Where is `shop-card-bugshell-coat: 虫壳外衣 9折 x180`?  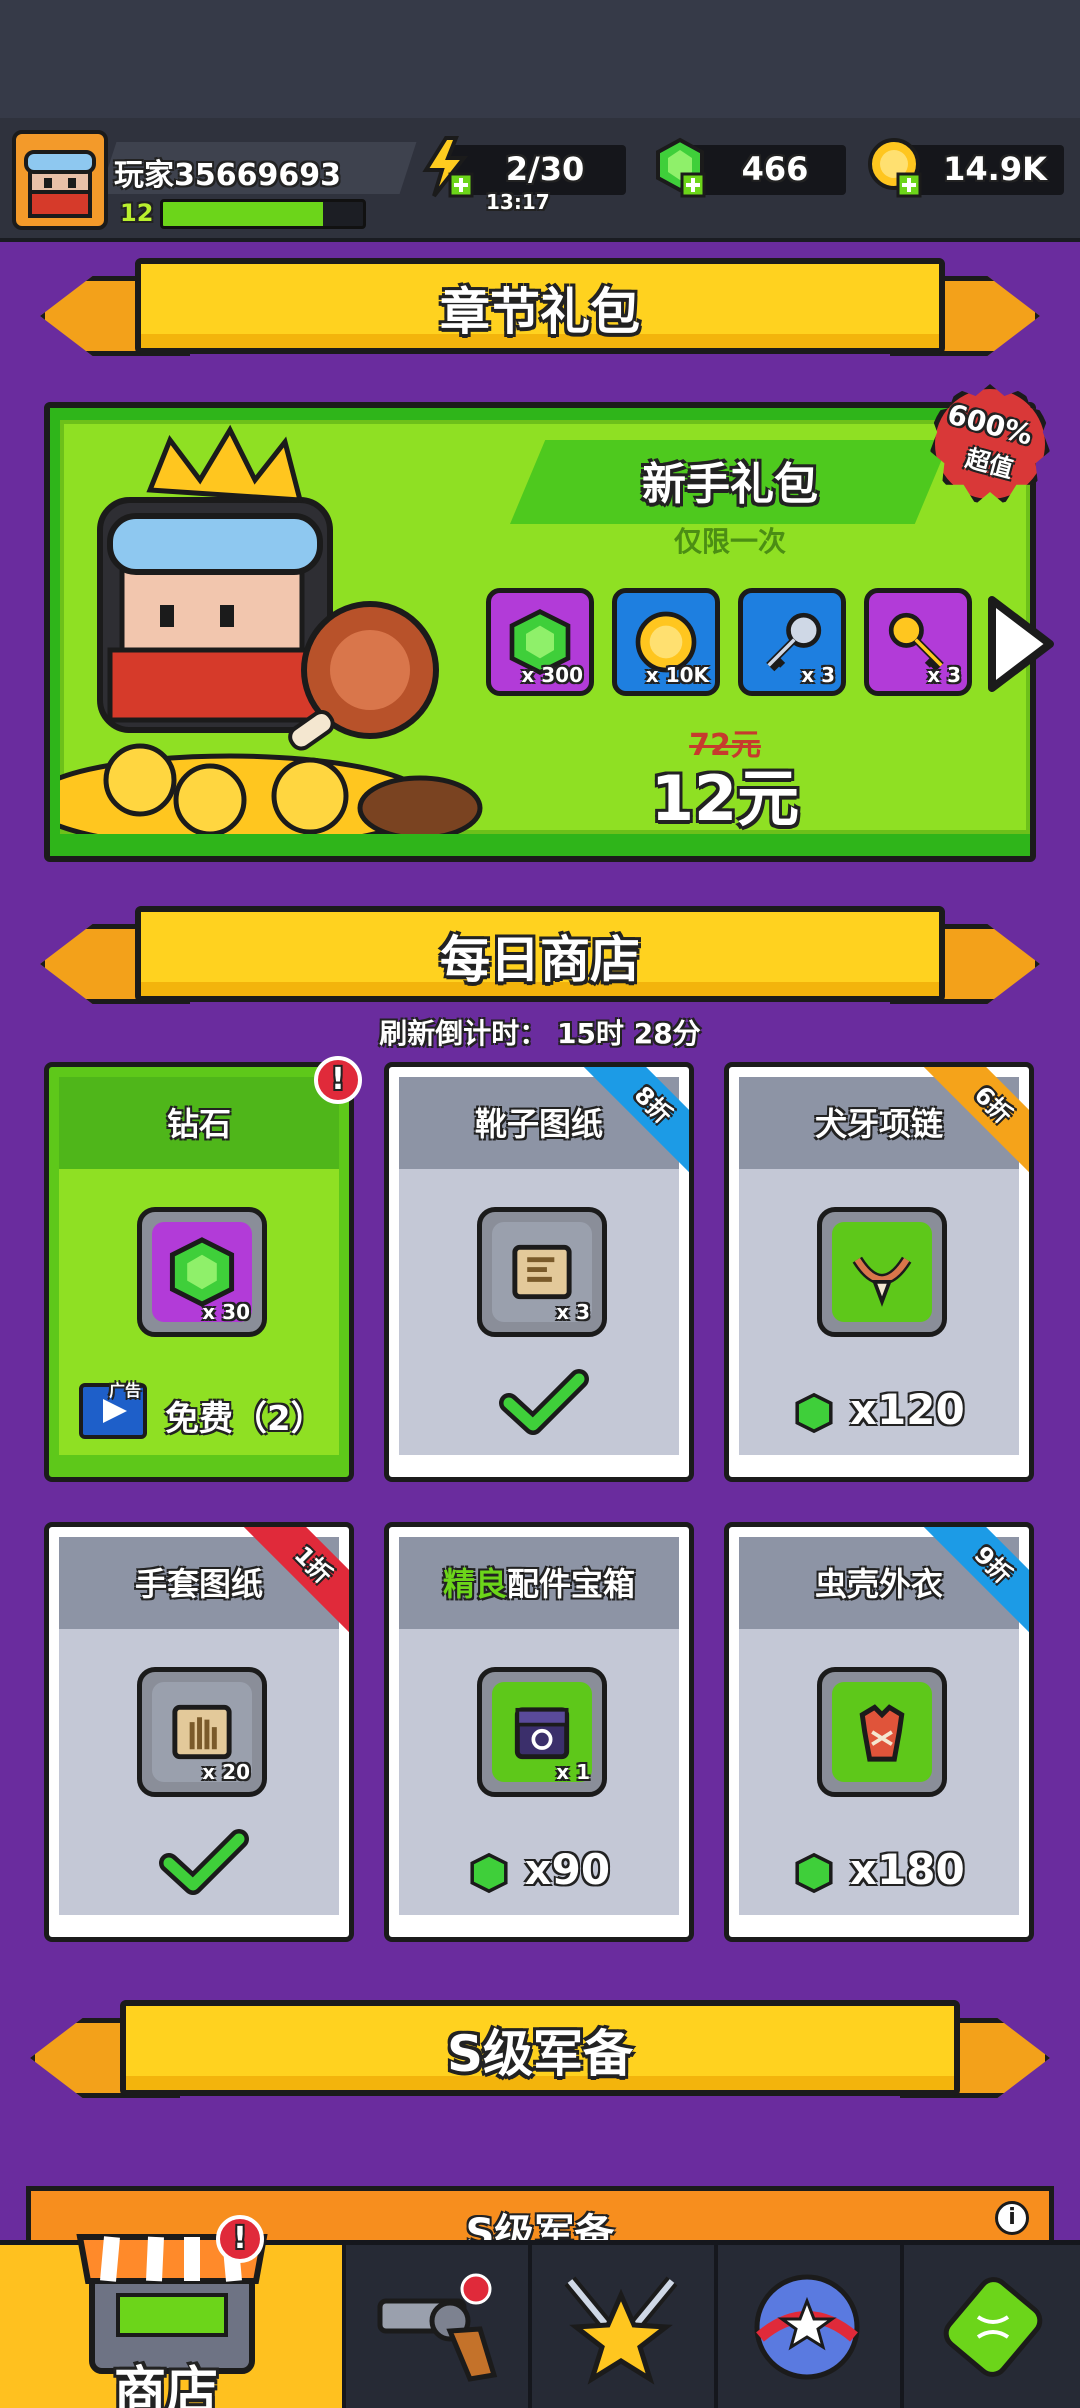 shop-card-bugshell-coat: 虫壳外衣 9折 x180 is located at coordinates (879, 1732).